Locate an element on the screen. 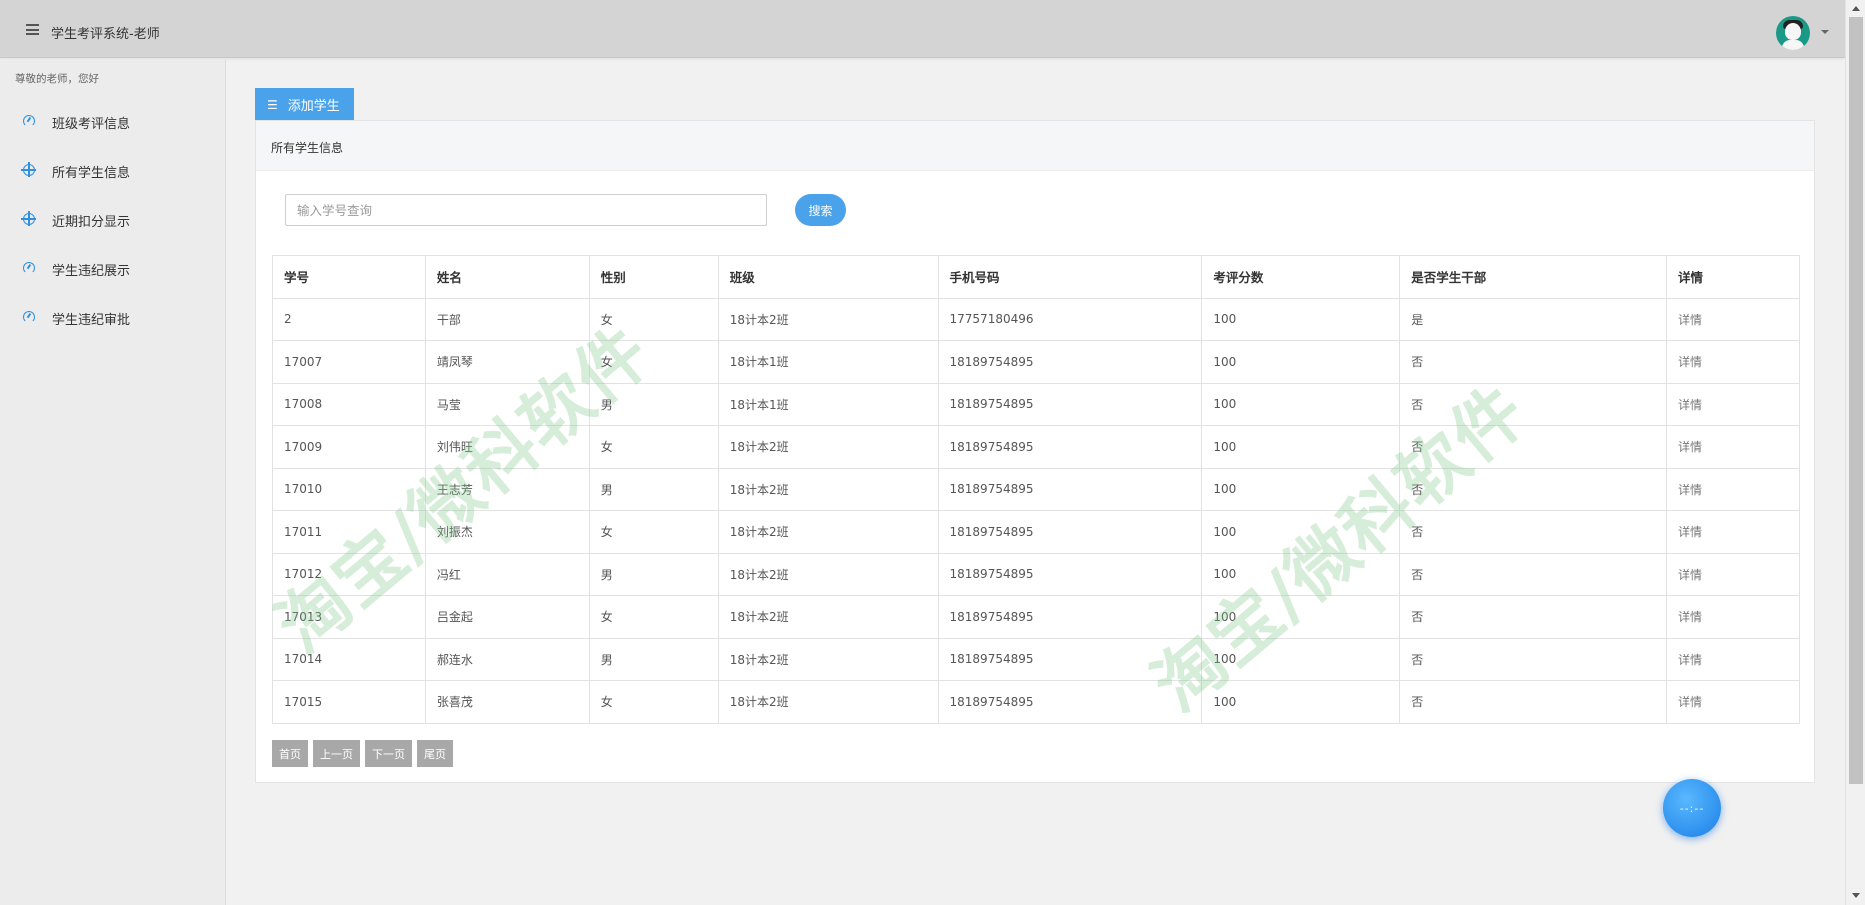  table-cell: 是 is located at coordinates (1533, 319).